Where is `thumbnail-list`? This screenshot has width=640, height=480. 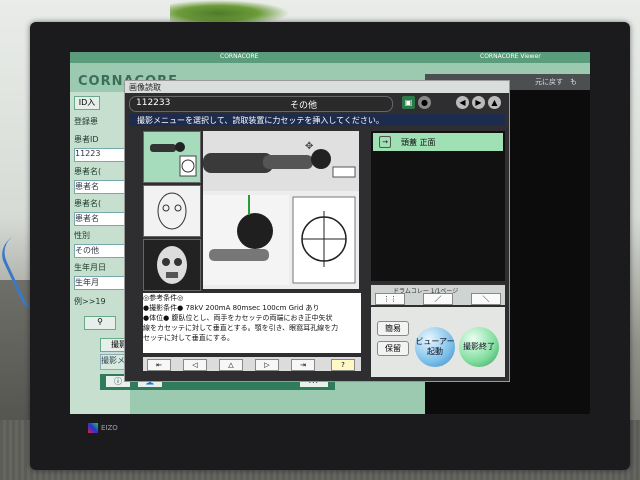 thumbnail-list is located at coordinates (172, 211).